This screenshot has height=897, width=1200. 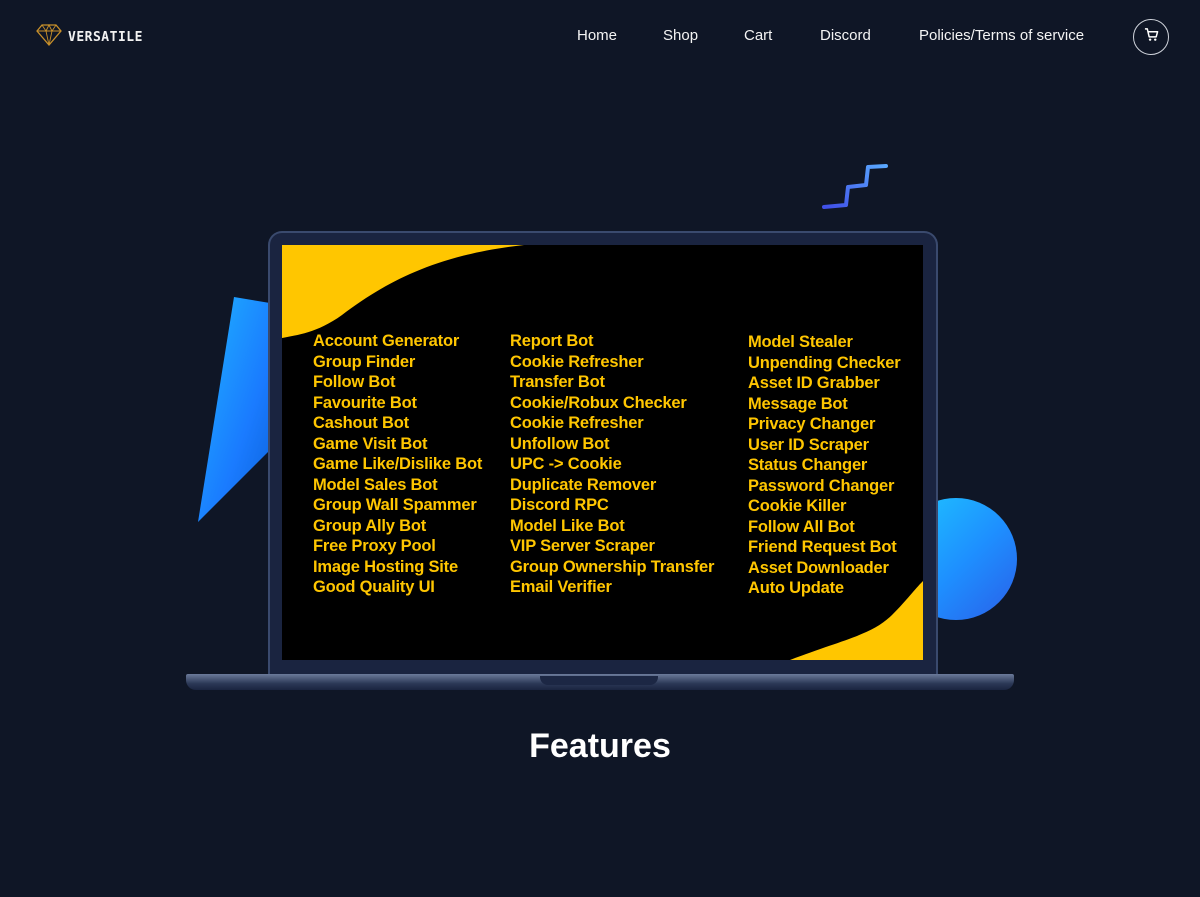 What do you see at coordinates (845, 36) in the screenshot?
I see `nav-discord: Discord` at bounding box center [845, 36].